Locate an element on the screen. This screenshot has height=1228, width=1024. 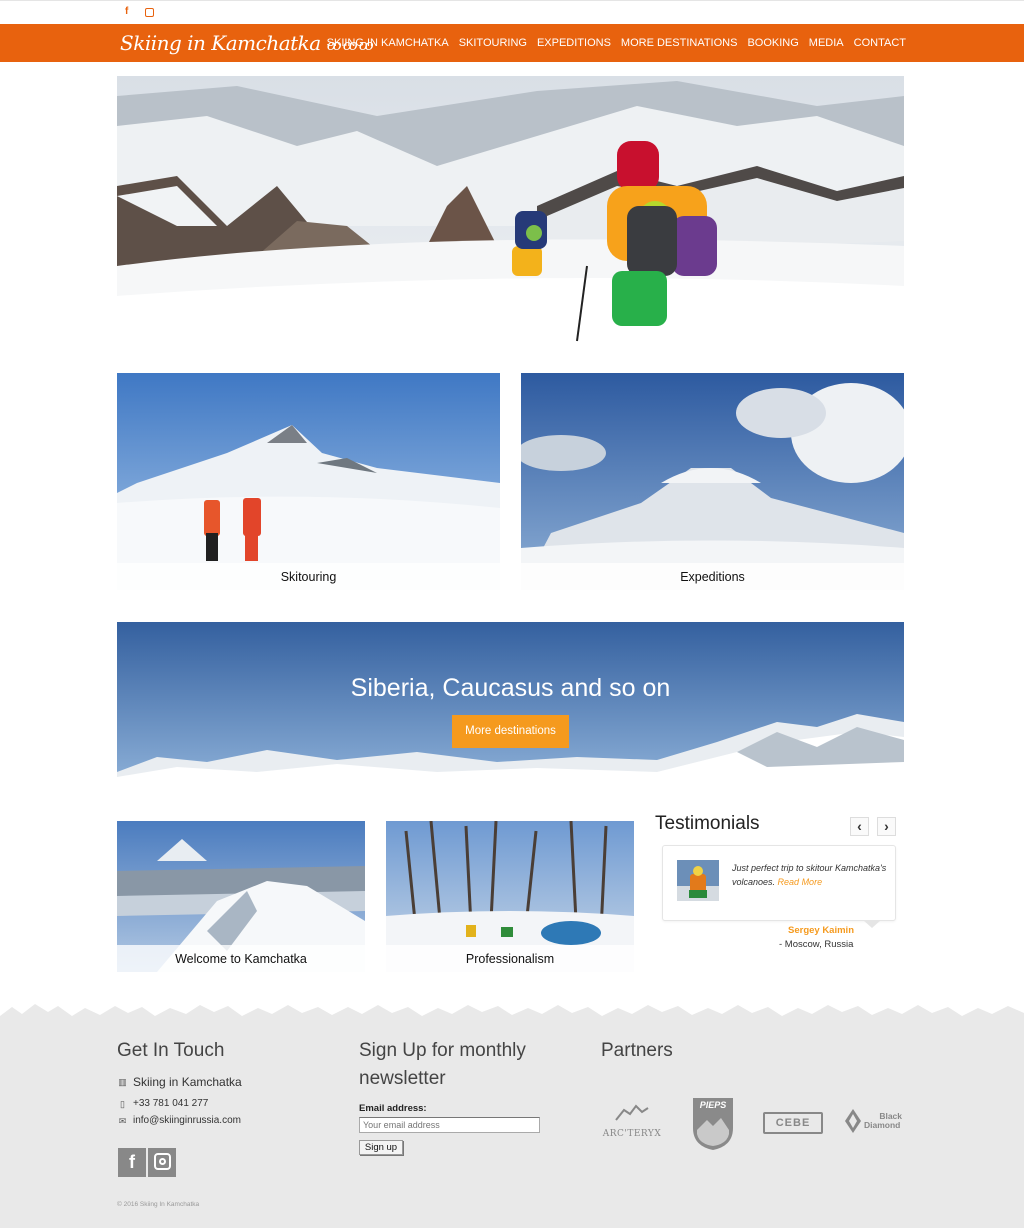
read-more-link: Read More is located at coordinates (800, 882).